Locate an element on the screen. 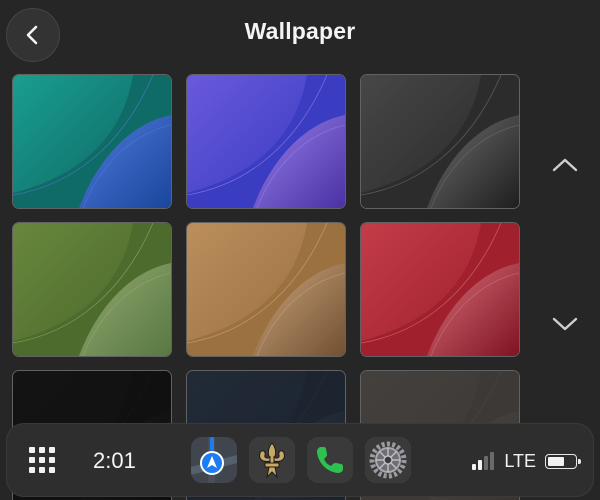 This screenshot has height=500, width=600. wallpaper-option-crimson is located at coordinates (440, 289).